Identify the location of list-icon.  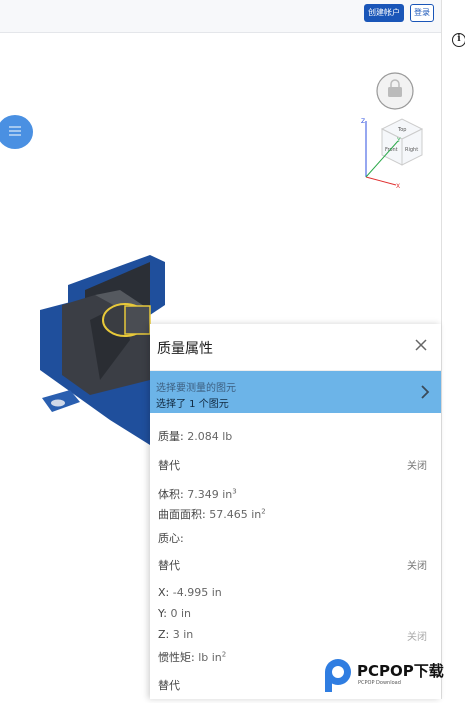
(15, 131).